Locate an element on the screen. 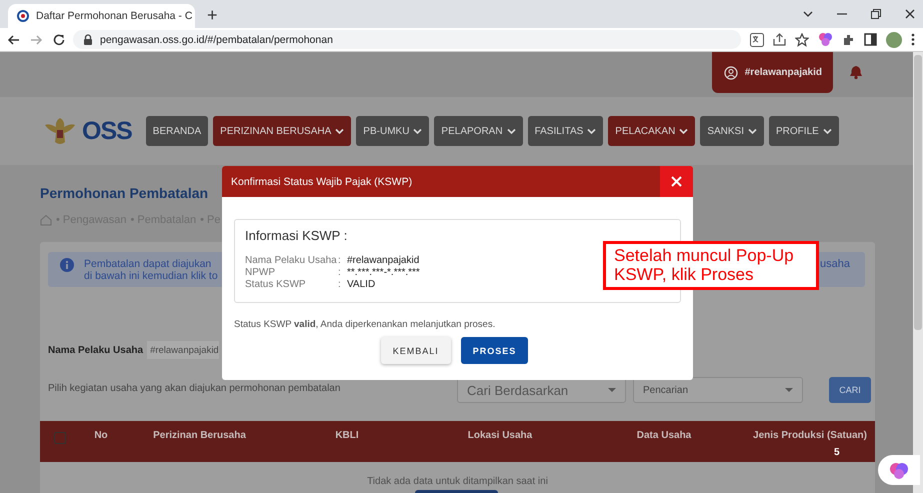 The image size is (923, 493). field-value: **.***.***-*.***.*** is located at coordinates (383, 273).